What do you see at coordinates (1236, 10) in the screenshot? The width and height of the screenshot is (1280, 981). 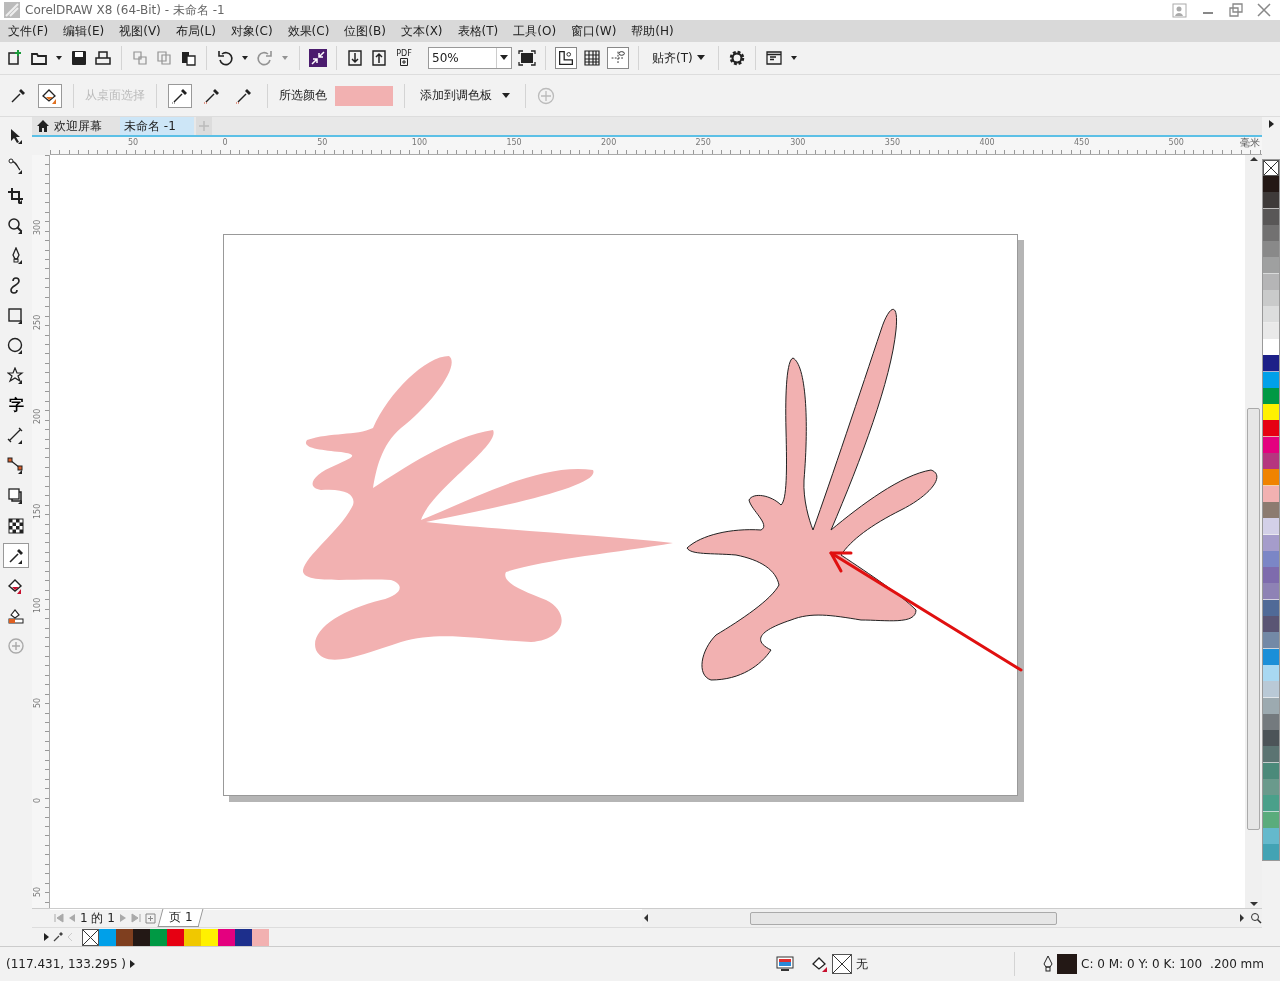 I see `restore-icon` at bounding box center [1236, 10].